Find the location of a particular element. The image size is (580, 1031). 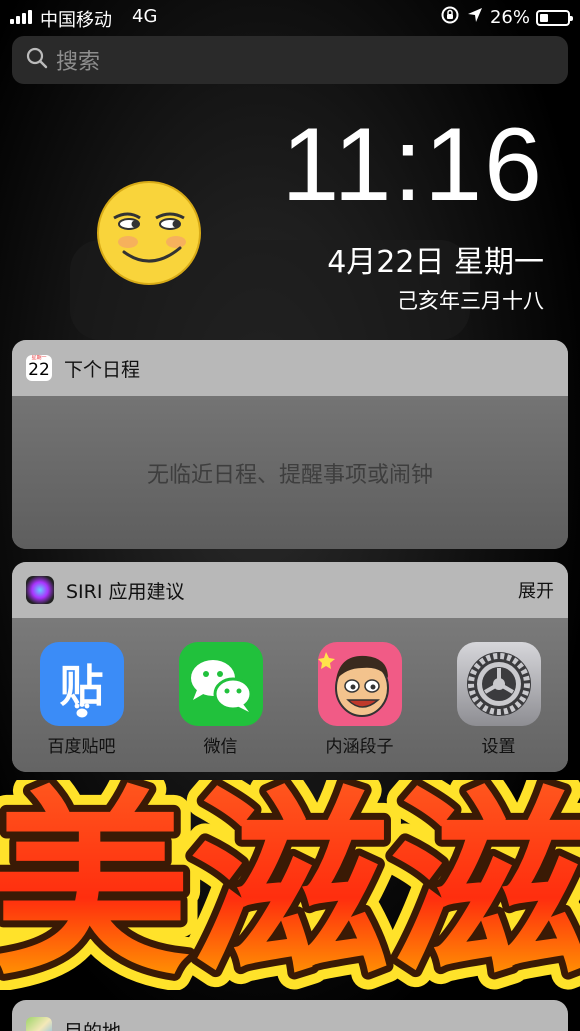

carrier-label: 中国移动 is located at coordinates (76, 20).